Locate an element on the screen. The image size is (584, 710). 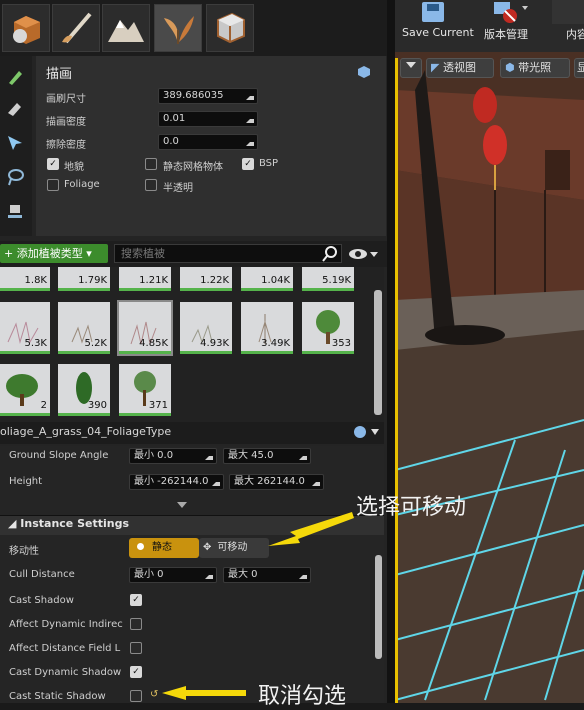
arrow-to-movable is located at coordinates (311, 529).